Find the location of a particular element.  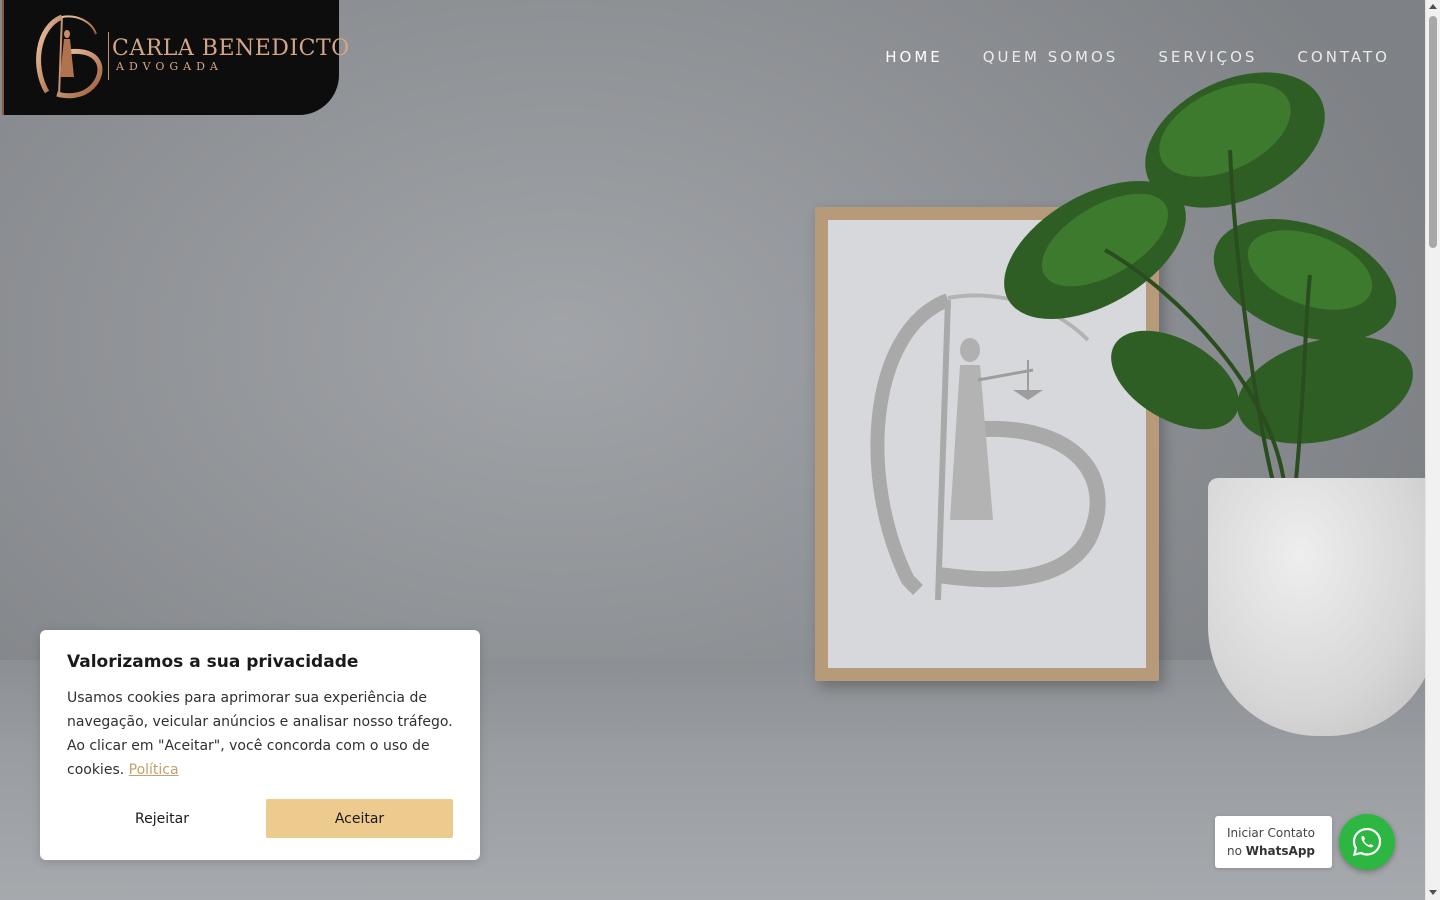

cookie-actions: Rejeitar Aceitar is located at coordinates (260, 818).